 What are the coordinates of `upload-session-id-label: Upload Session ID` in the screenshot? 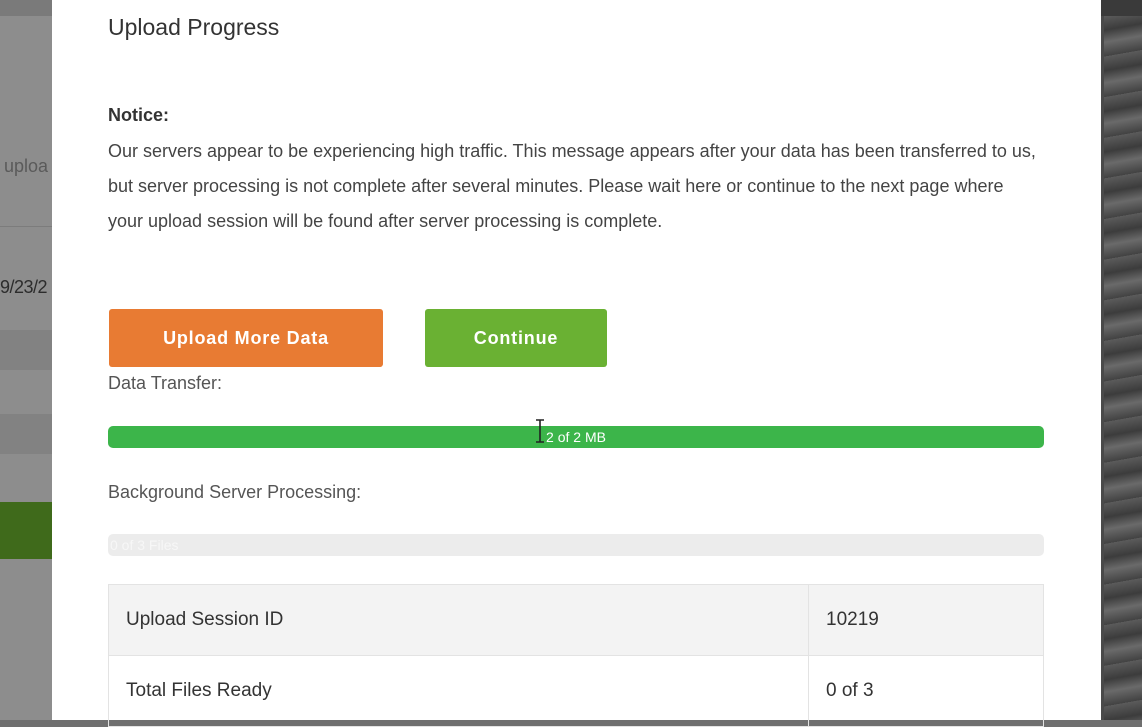 It's located at (458, 620).